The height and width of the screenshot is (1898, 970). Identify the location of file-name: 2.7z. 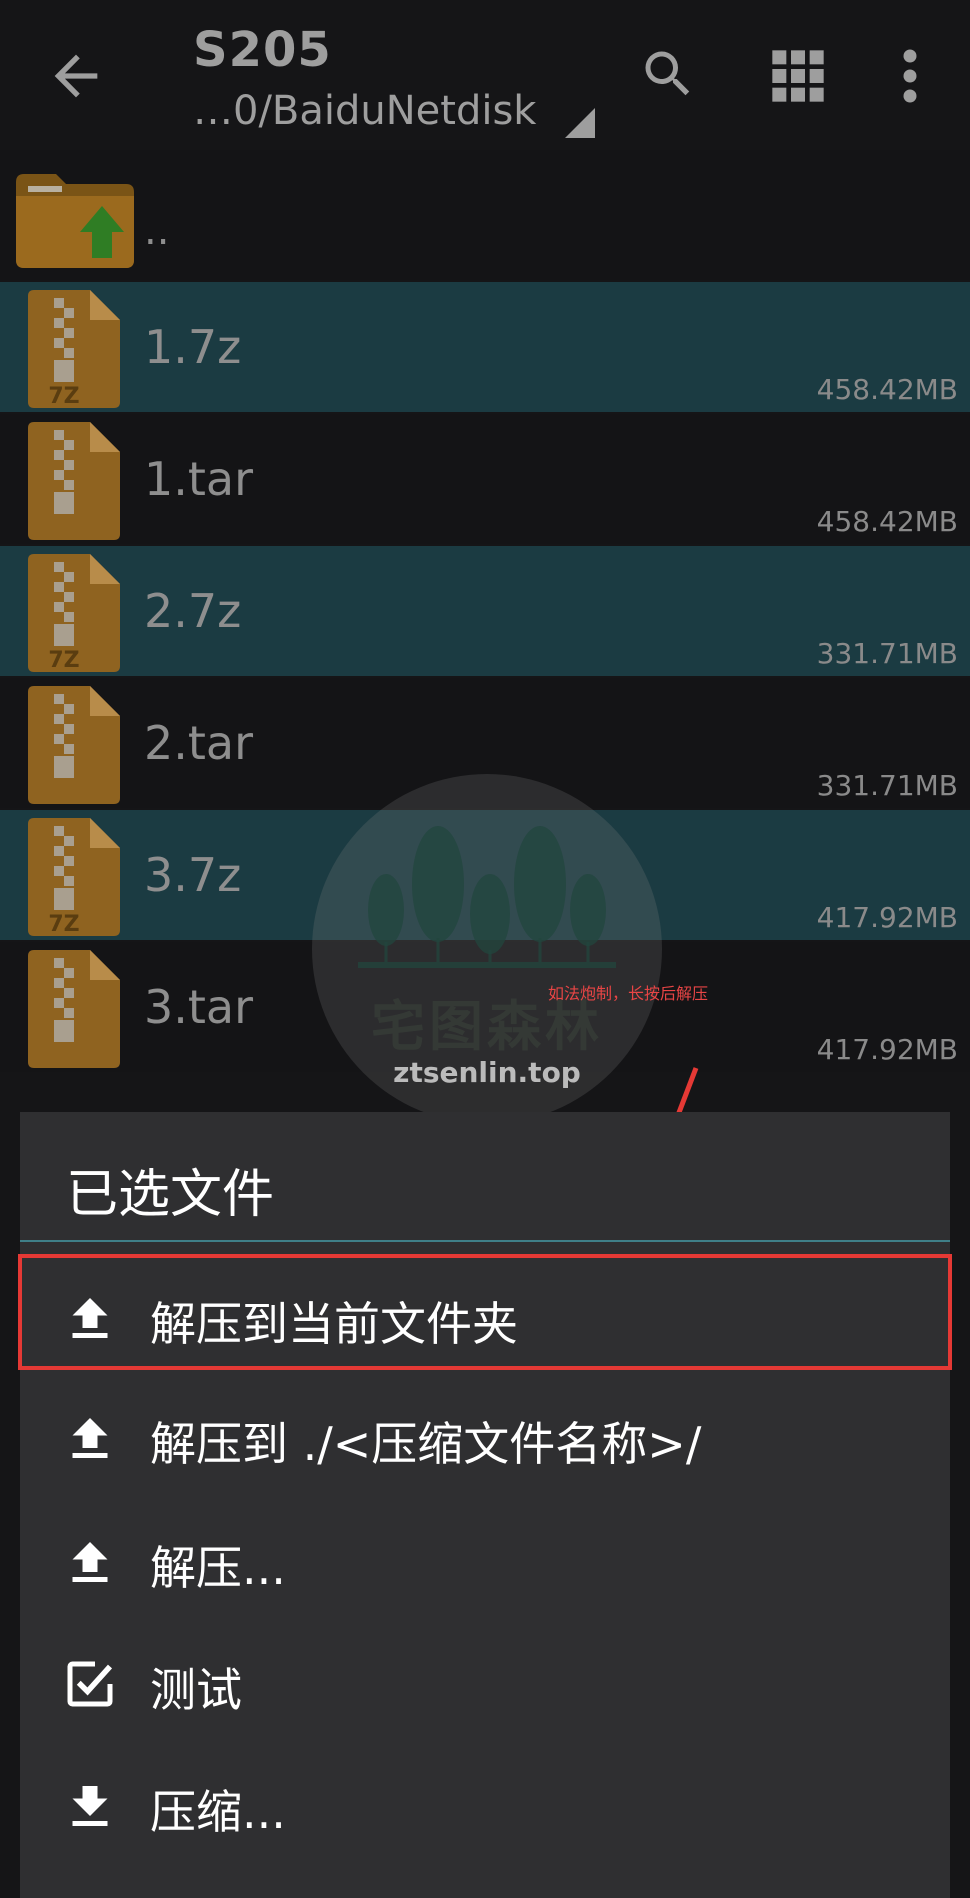
(193, 611).